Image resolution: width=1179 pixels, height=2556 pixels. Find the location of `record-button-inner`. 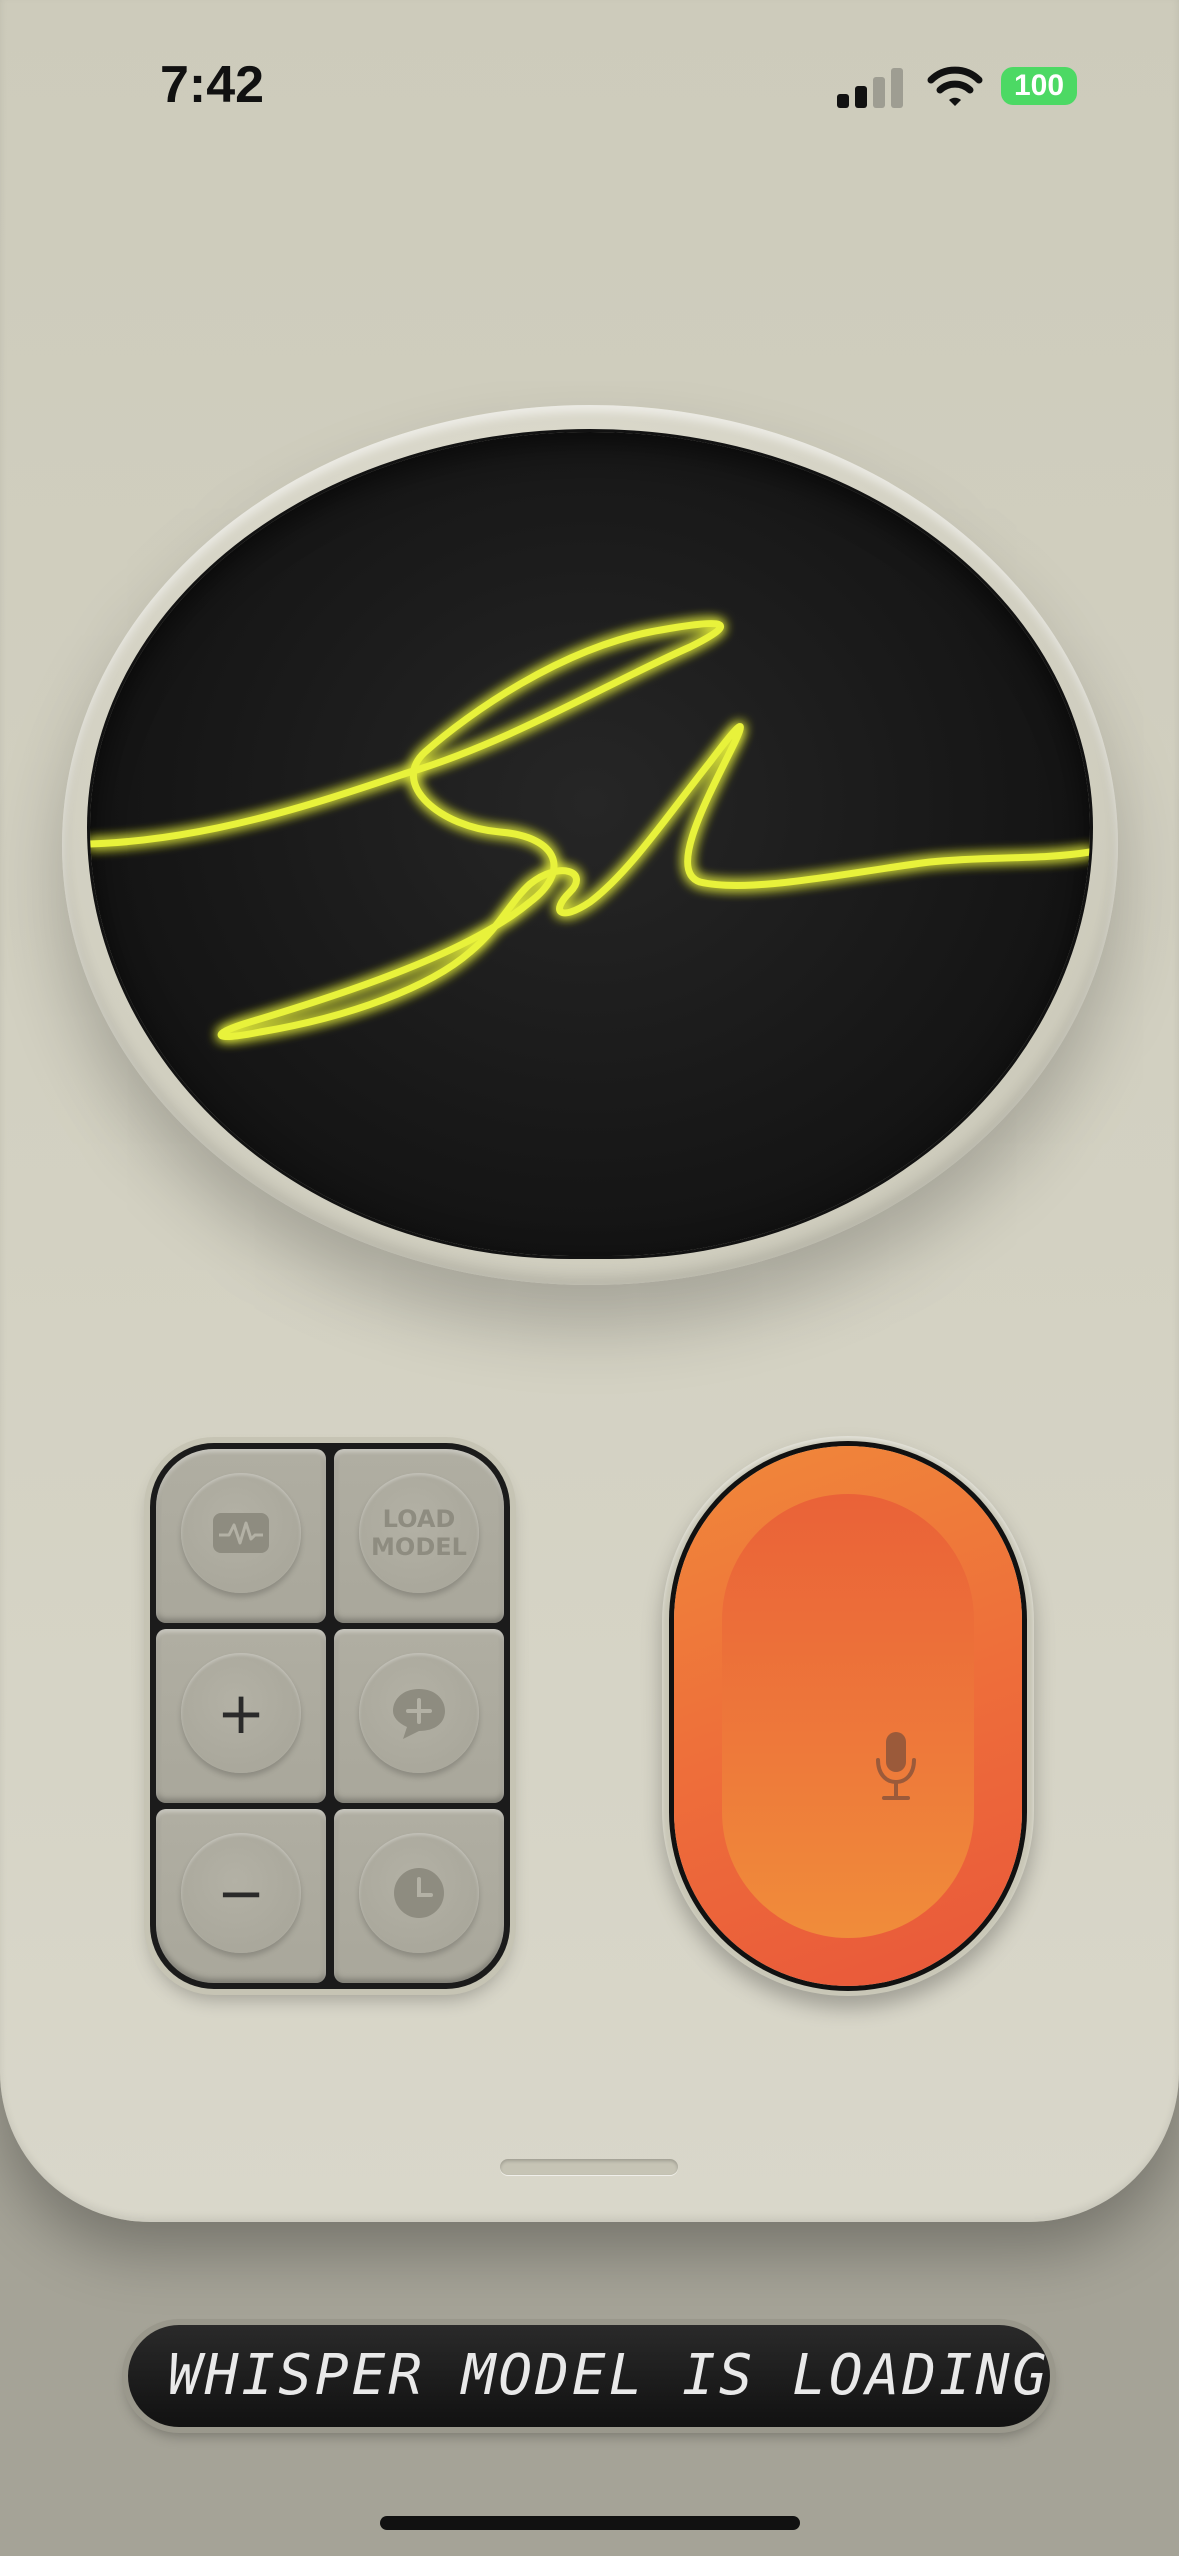

record-button-inner is located at coordinates (848, 1716).